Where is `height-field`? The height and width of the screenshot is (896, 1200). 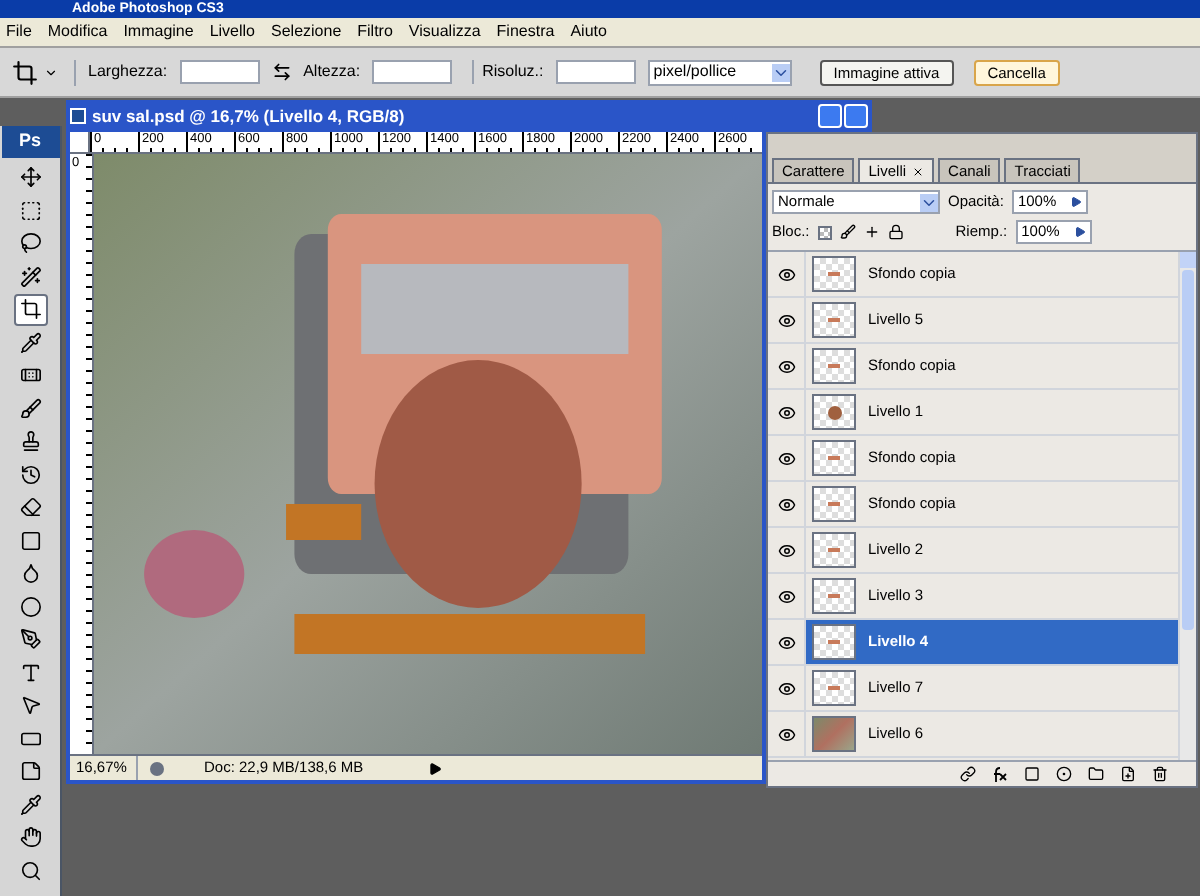
height-field is located at coordinates (412, 72).